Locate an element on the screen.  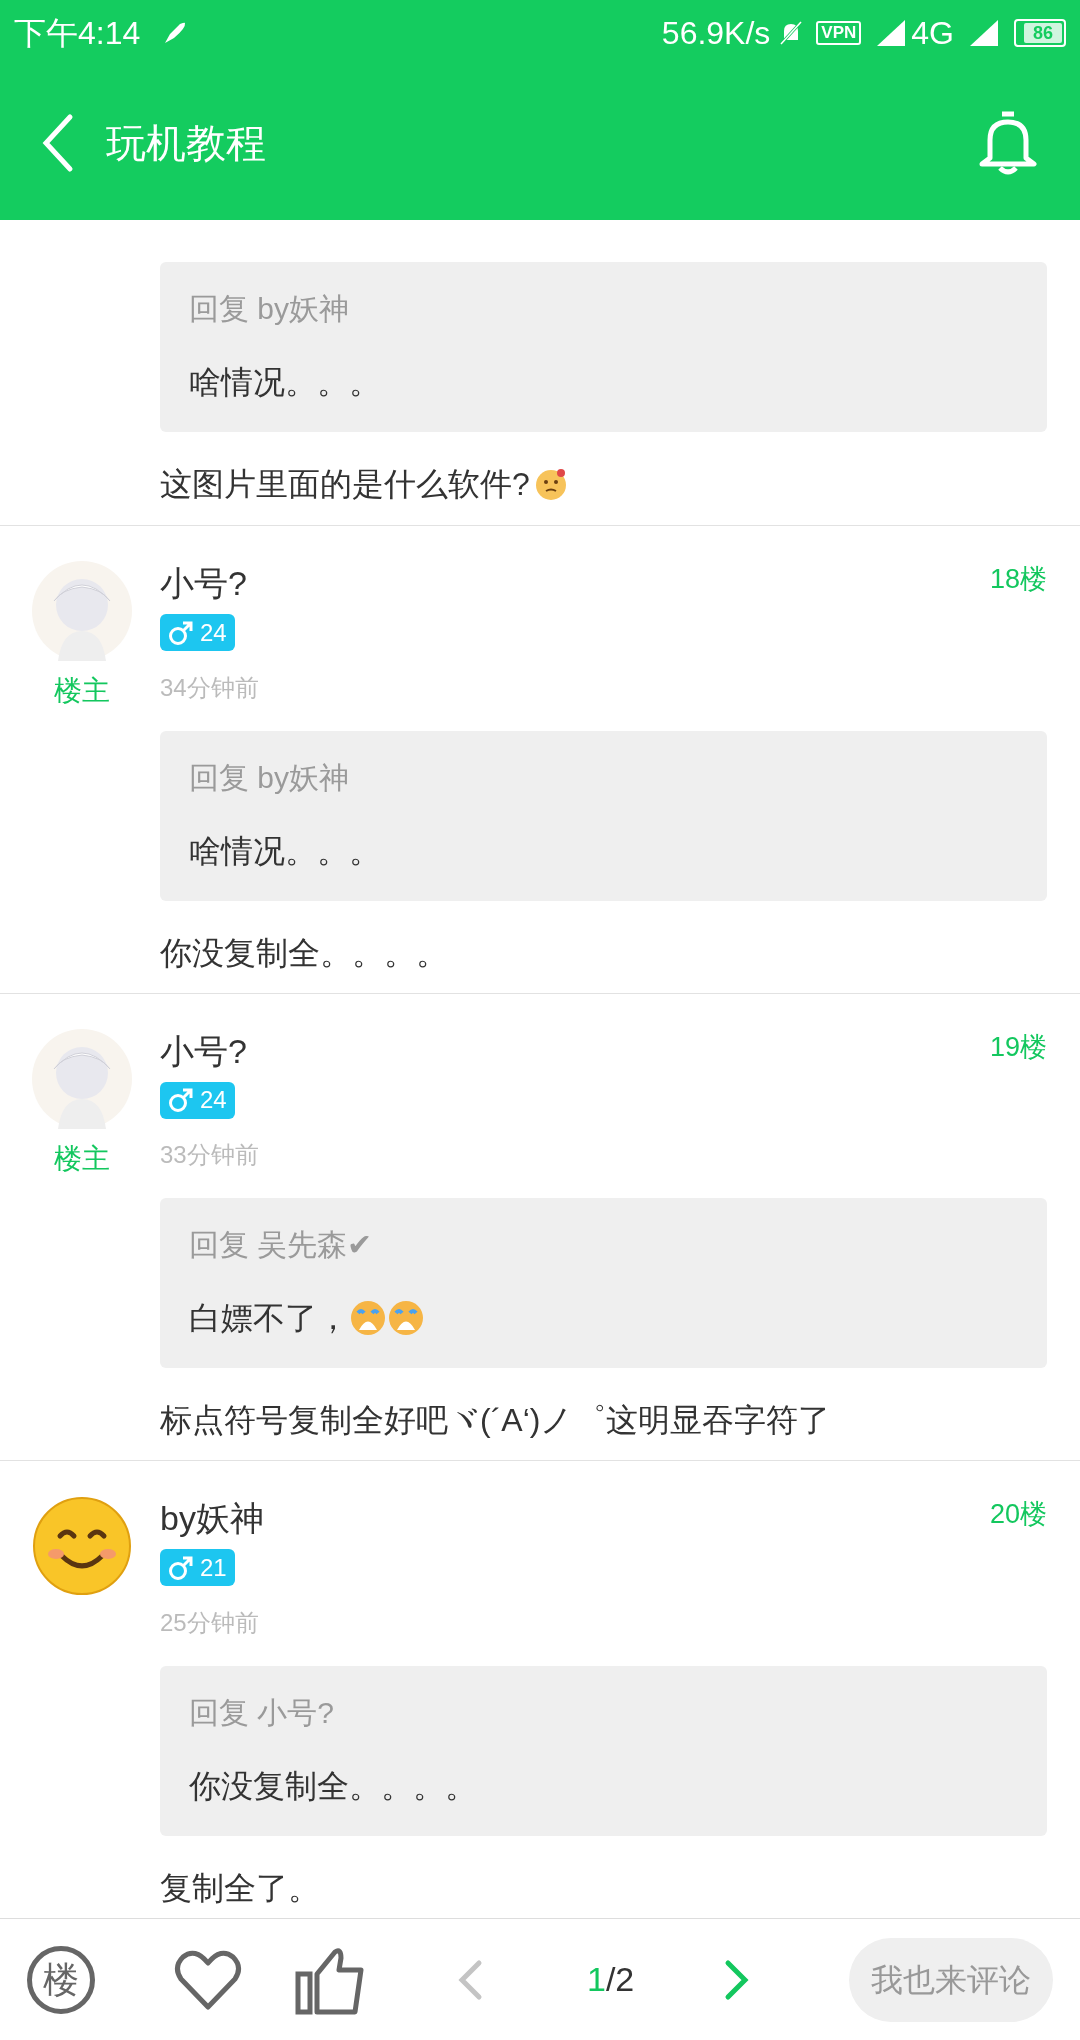
previous-page-icon is located at coordinates (470, 1979).